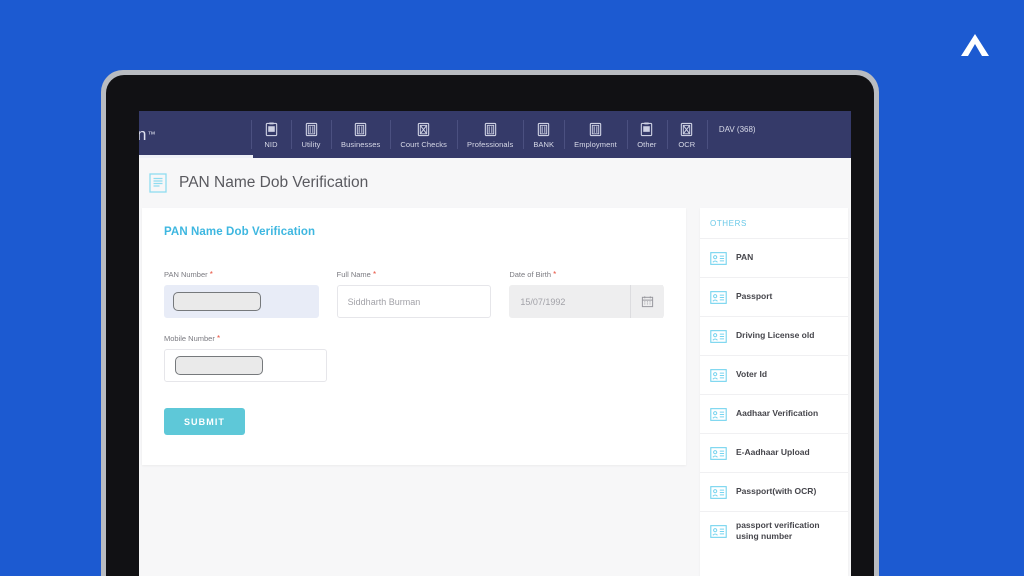 The width and height of the screenshot is (1024, 576). What do you see at coordinates (271, 144) in the screenshot?
I see `nav-item-label: NID` at bounding box center [271, 144].